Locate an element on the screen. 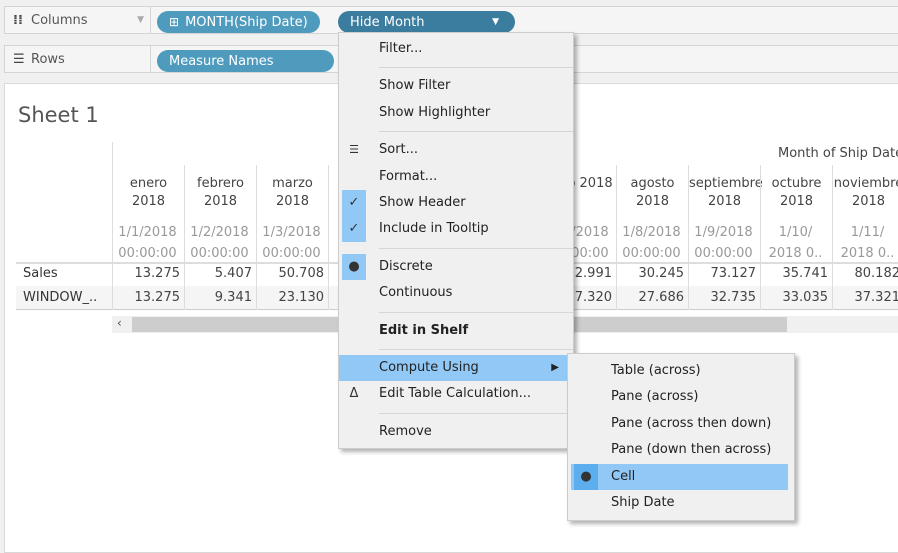 Image resolution: width=898 pixels, height=553 pixels. menu-item-discrete: ● Discrete is located at coordinates (456, 267).